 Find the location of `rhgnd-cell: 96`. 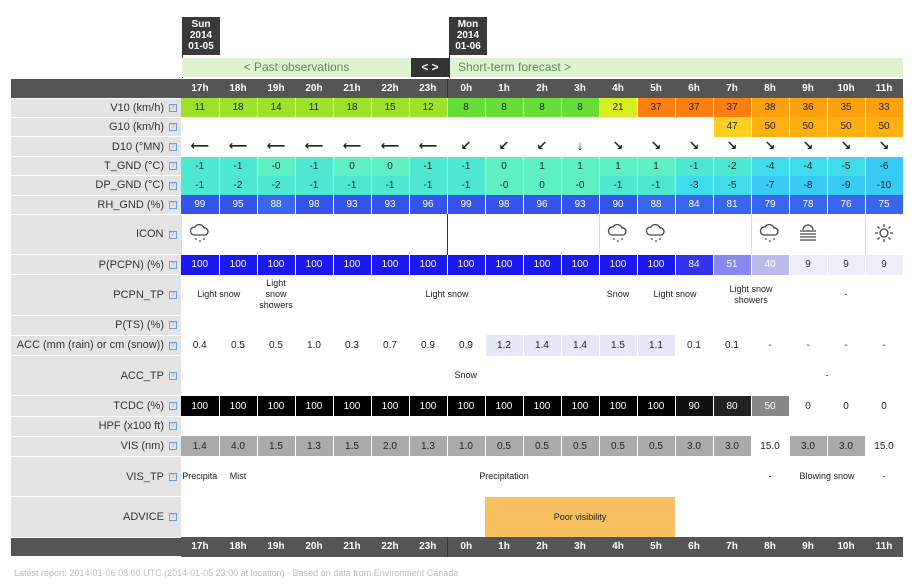

rhgnd-cell: 96 is located at coordinates (542, 205).